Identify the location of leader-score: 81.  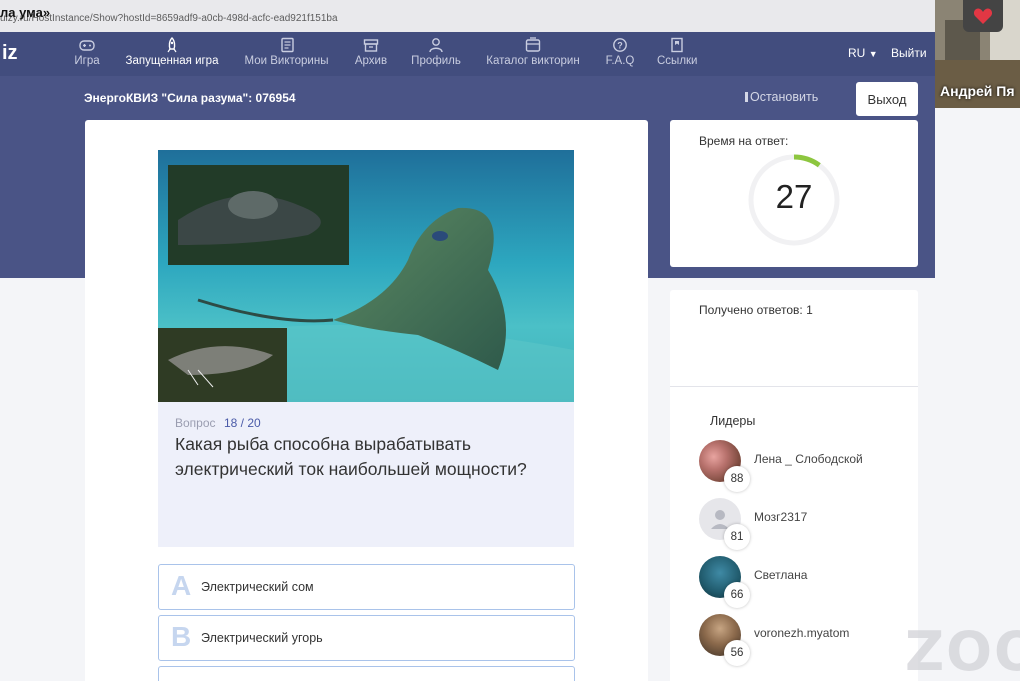
(737, 537).